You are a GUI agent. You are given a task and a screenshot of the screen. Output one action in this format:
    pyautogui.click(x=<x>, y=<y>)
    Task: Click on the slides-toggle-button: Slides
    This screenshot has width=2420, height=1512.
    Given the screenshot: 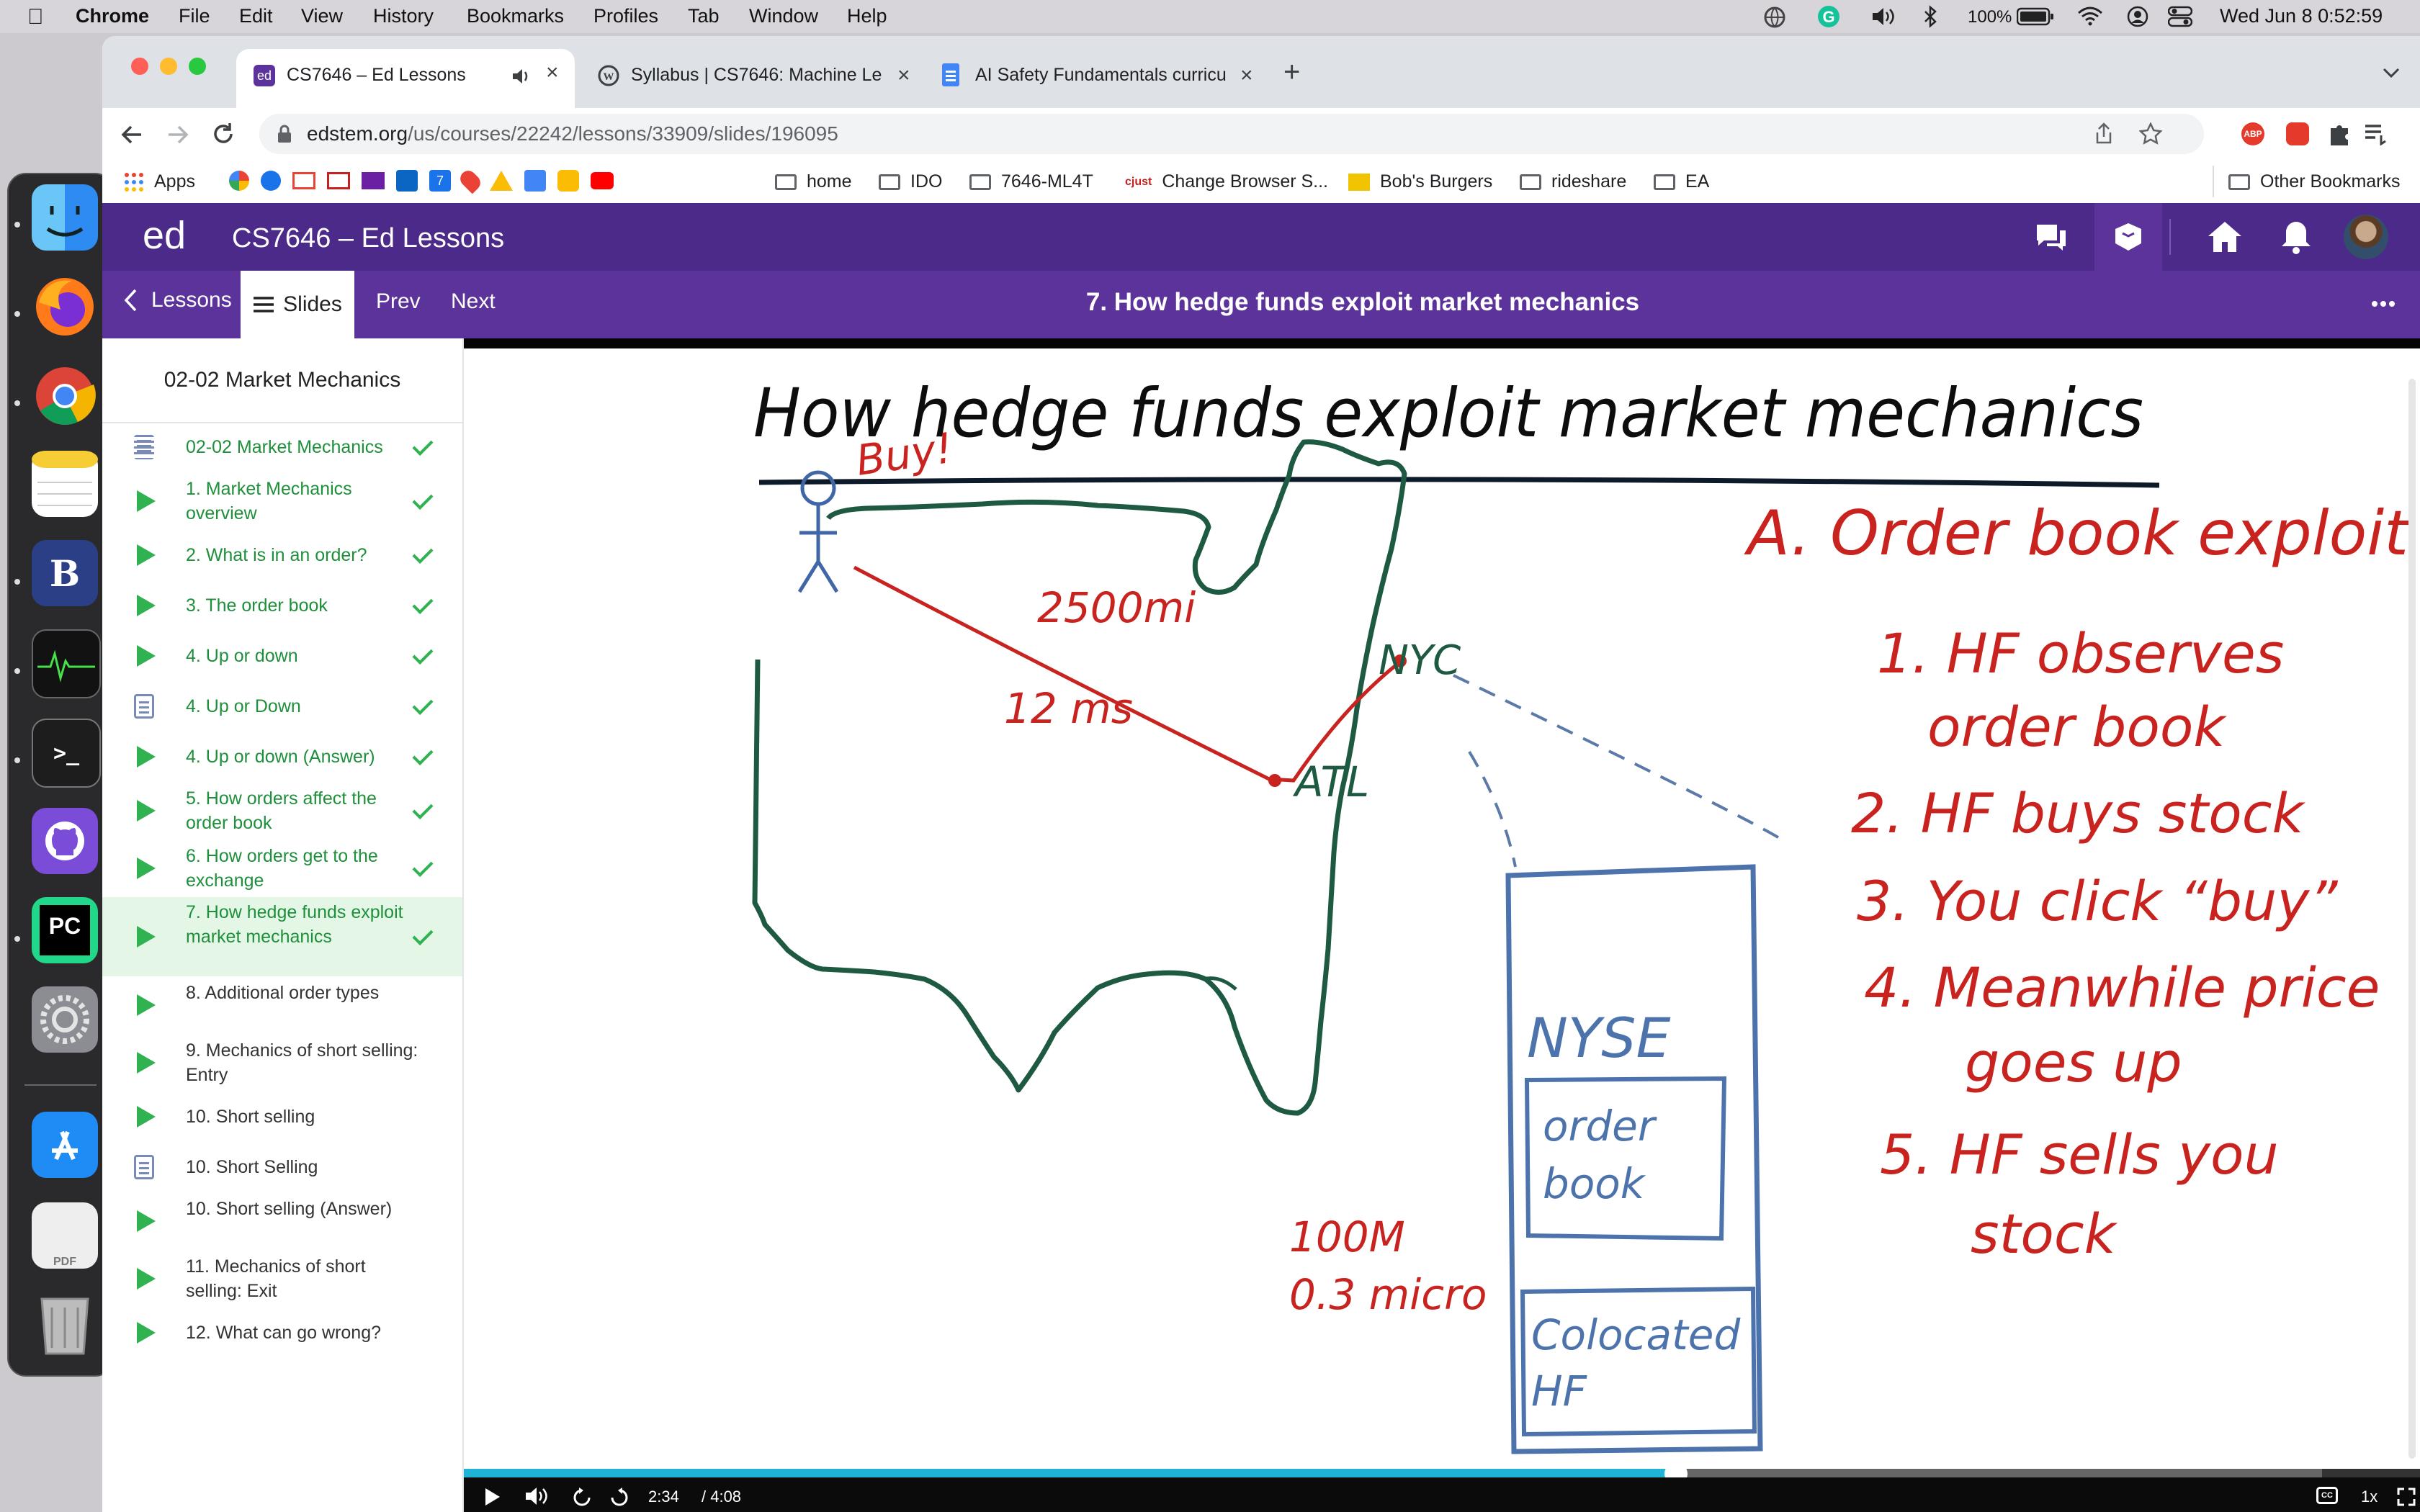 What is the action you would take?
    pyautogui.click(x=297, y=304)
    